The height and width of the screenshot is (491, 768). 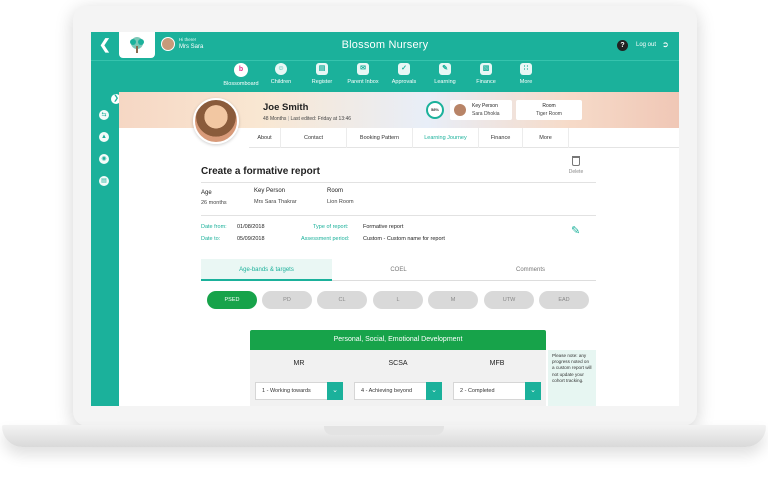 I want to click on tab-coel: COEL, so click(x=398, y=270).